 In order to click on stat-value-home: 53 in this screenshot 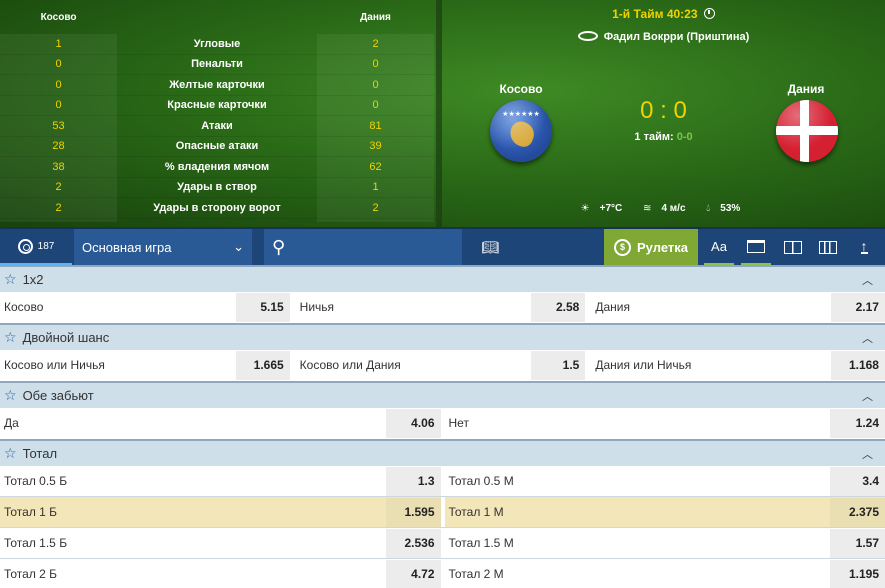, I will do `click(58, 125)`.